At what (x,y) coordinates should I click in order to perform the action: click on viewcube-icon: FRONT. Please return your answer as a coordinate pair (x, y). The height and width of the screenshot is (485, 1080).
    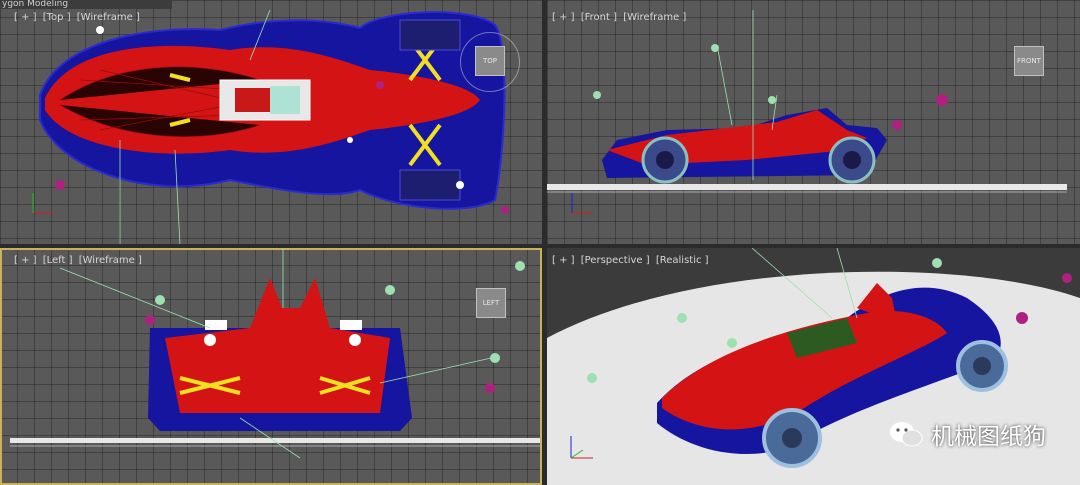
    Looking at the image, I should click on (1029, 61).